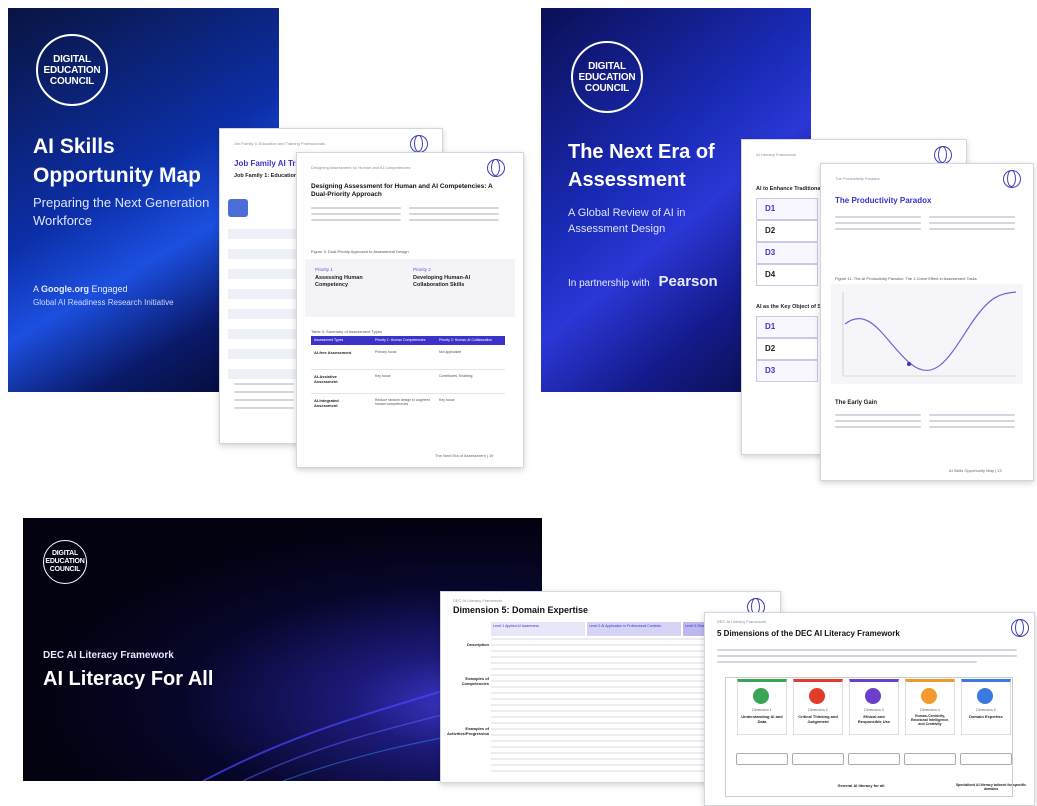 This screenshot has height=806, width=1037. I want to click on section-title: AI as the Key Object of Stu, so click(791, 307).